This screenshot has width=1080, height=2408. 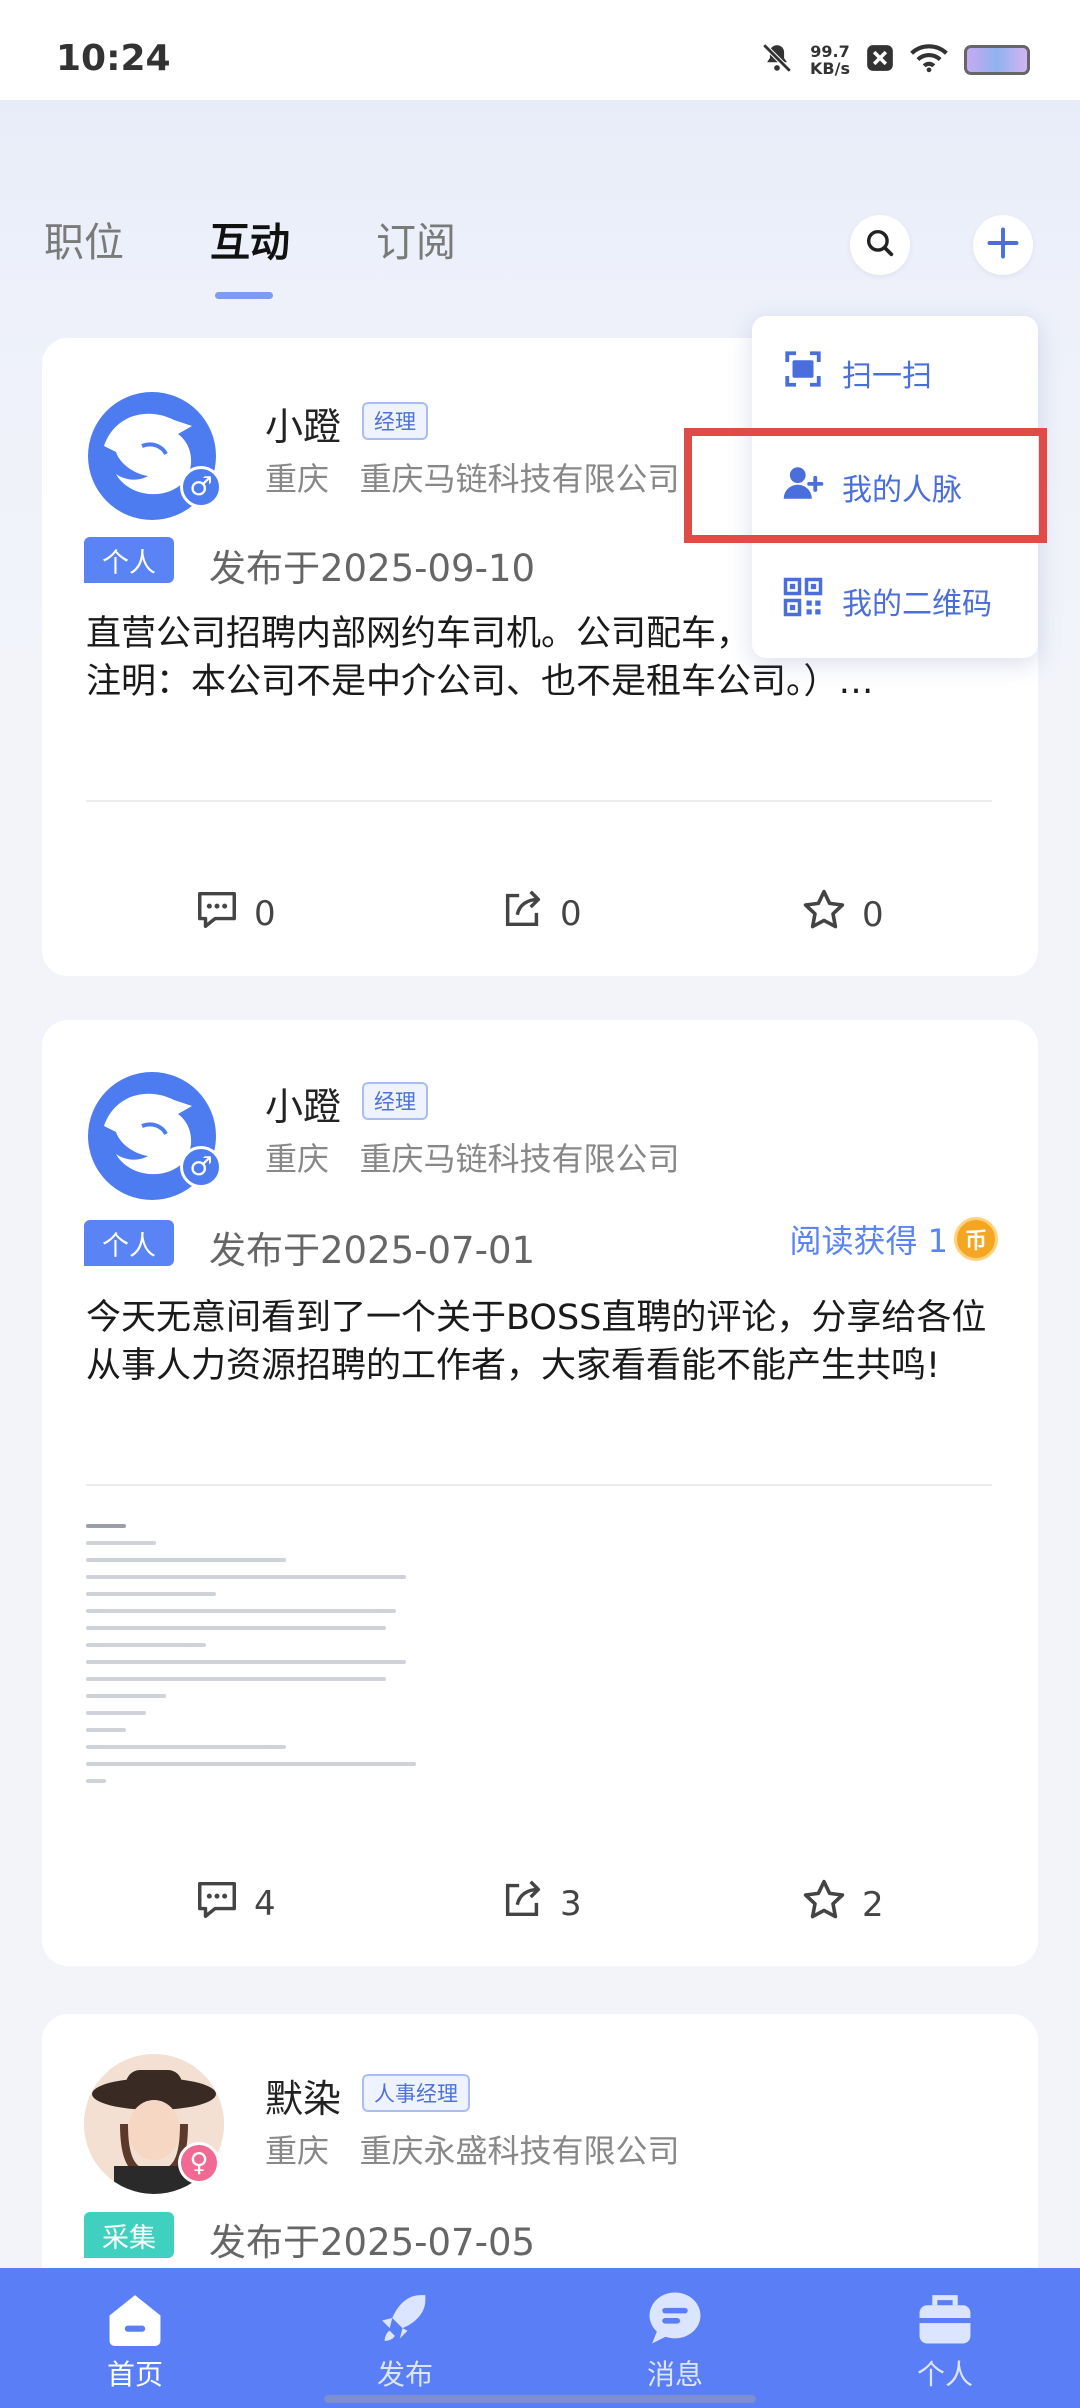 I want to click on share-button: 0, so click(x=541, y=913).